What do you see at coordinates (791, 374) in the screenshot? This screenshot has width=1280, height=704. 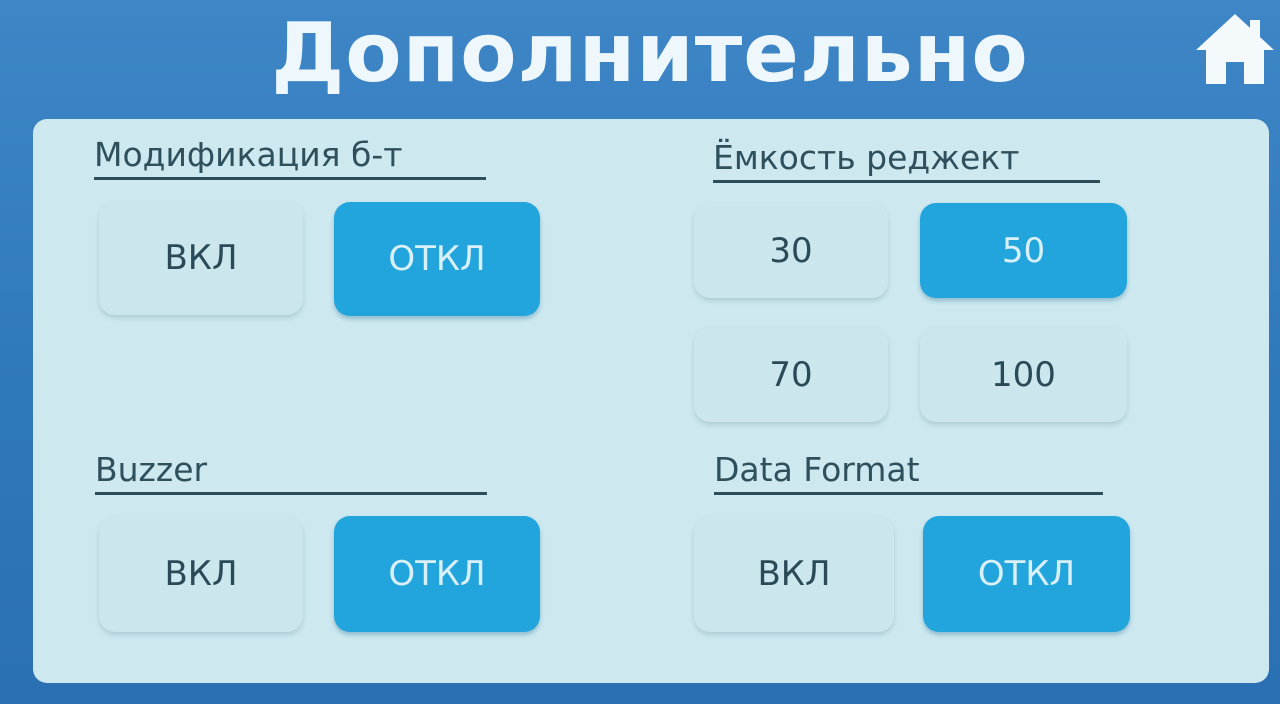 I see `capacity-70-button: 70` at bounding box center [791, 374].